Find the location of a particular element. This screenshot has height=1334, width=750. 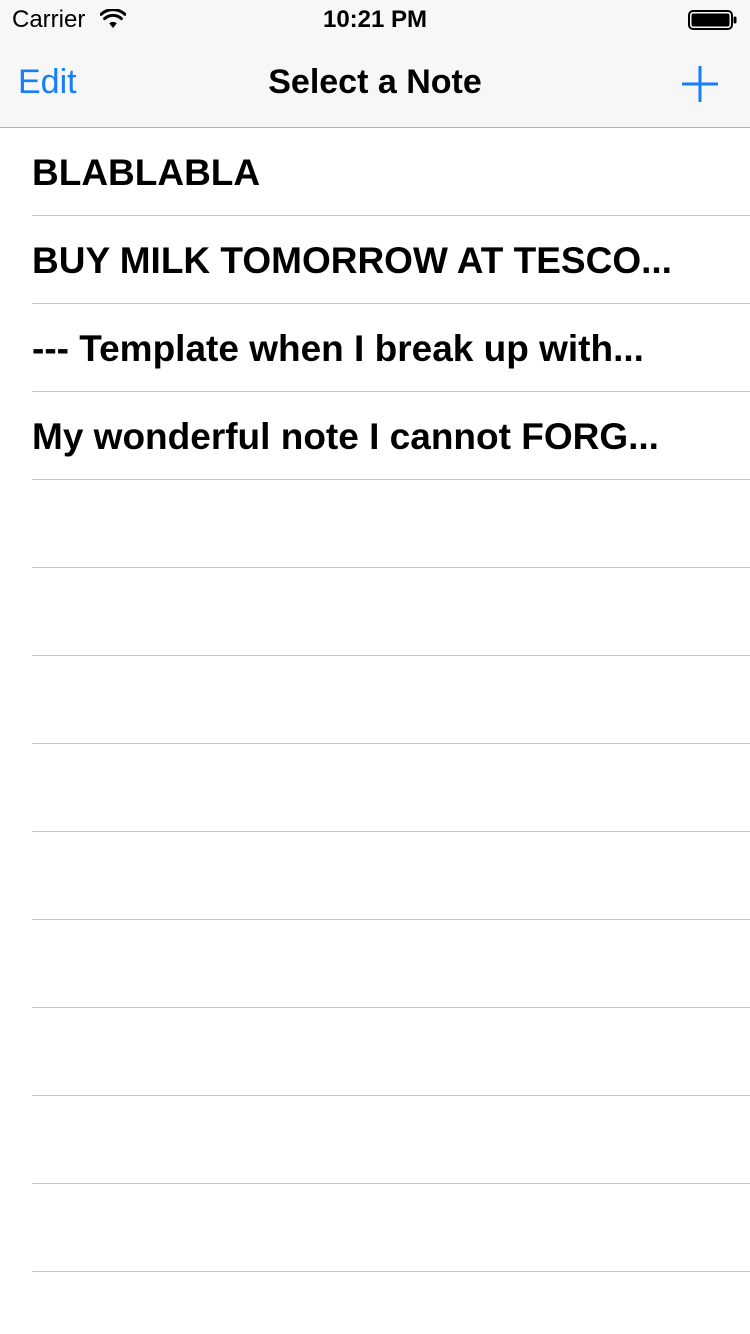

status-time: 10:21 PM is located at coordinates (375, 19).